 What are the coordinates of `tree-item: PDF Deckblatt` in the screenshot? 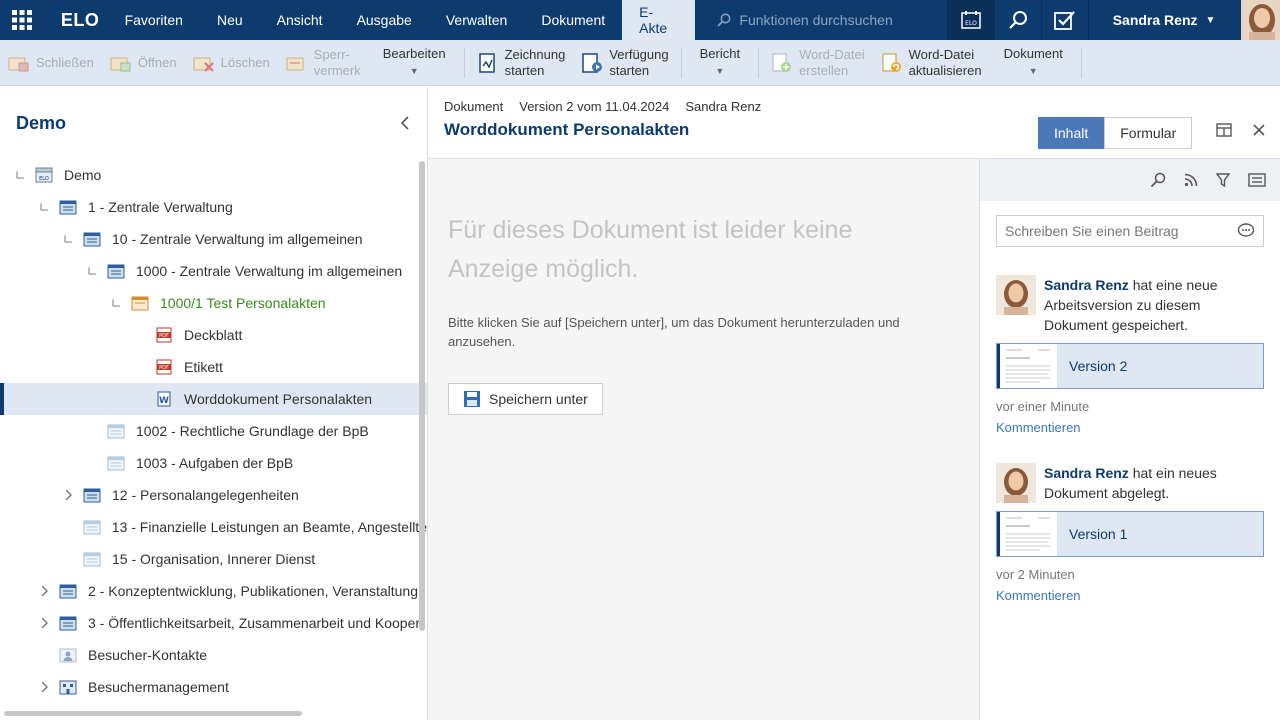 It's located at (213, 335).